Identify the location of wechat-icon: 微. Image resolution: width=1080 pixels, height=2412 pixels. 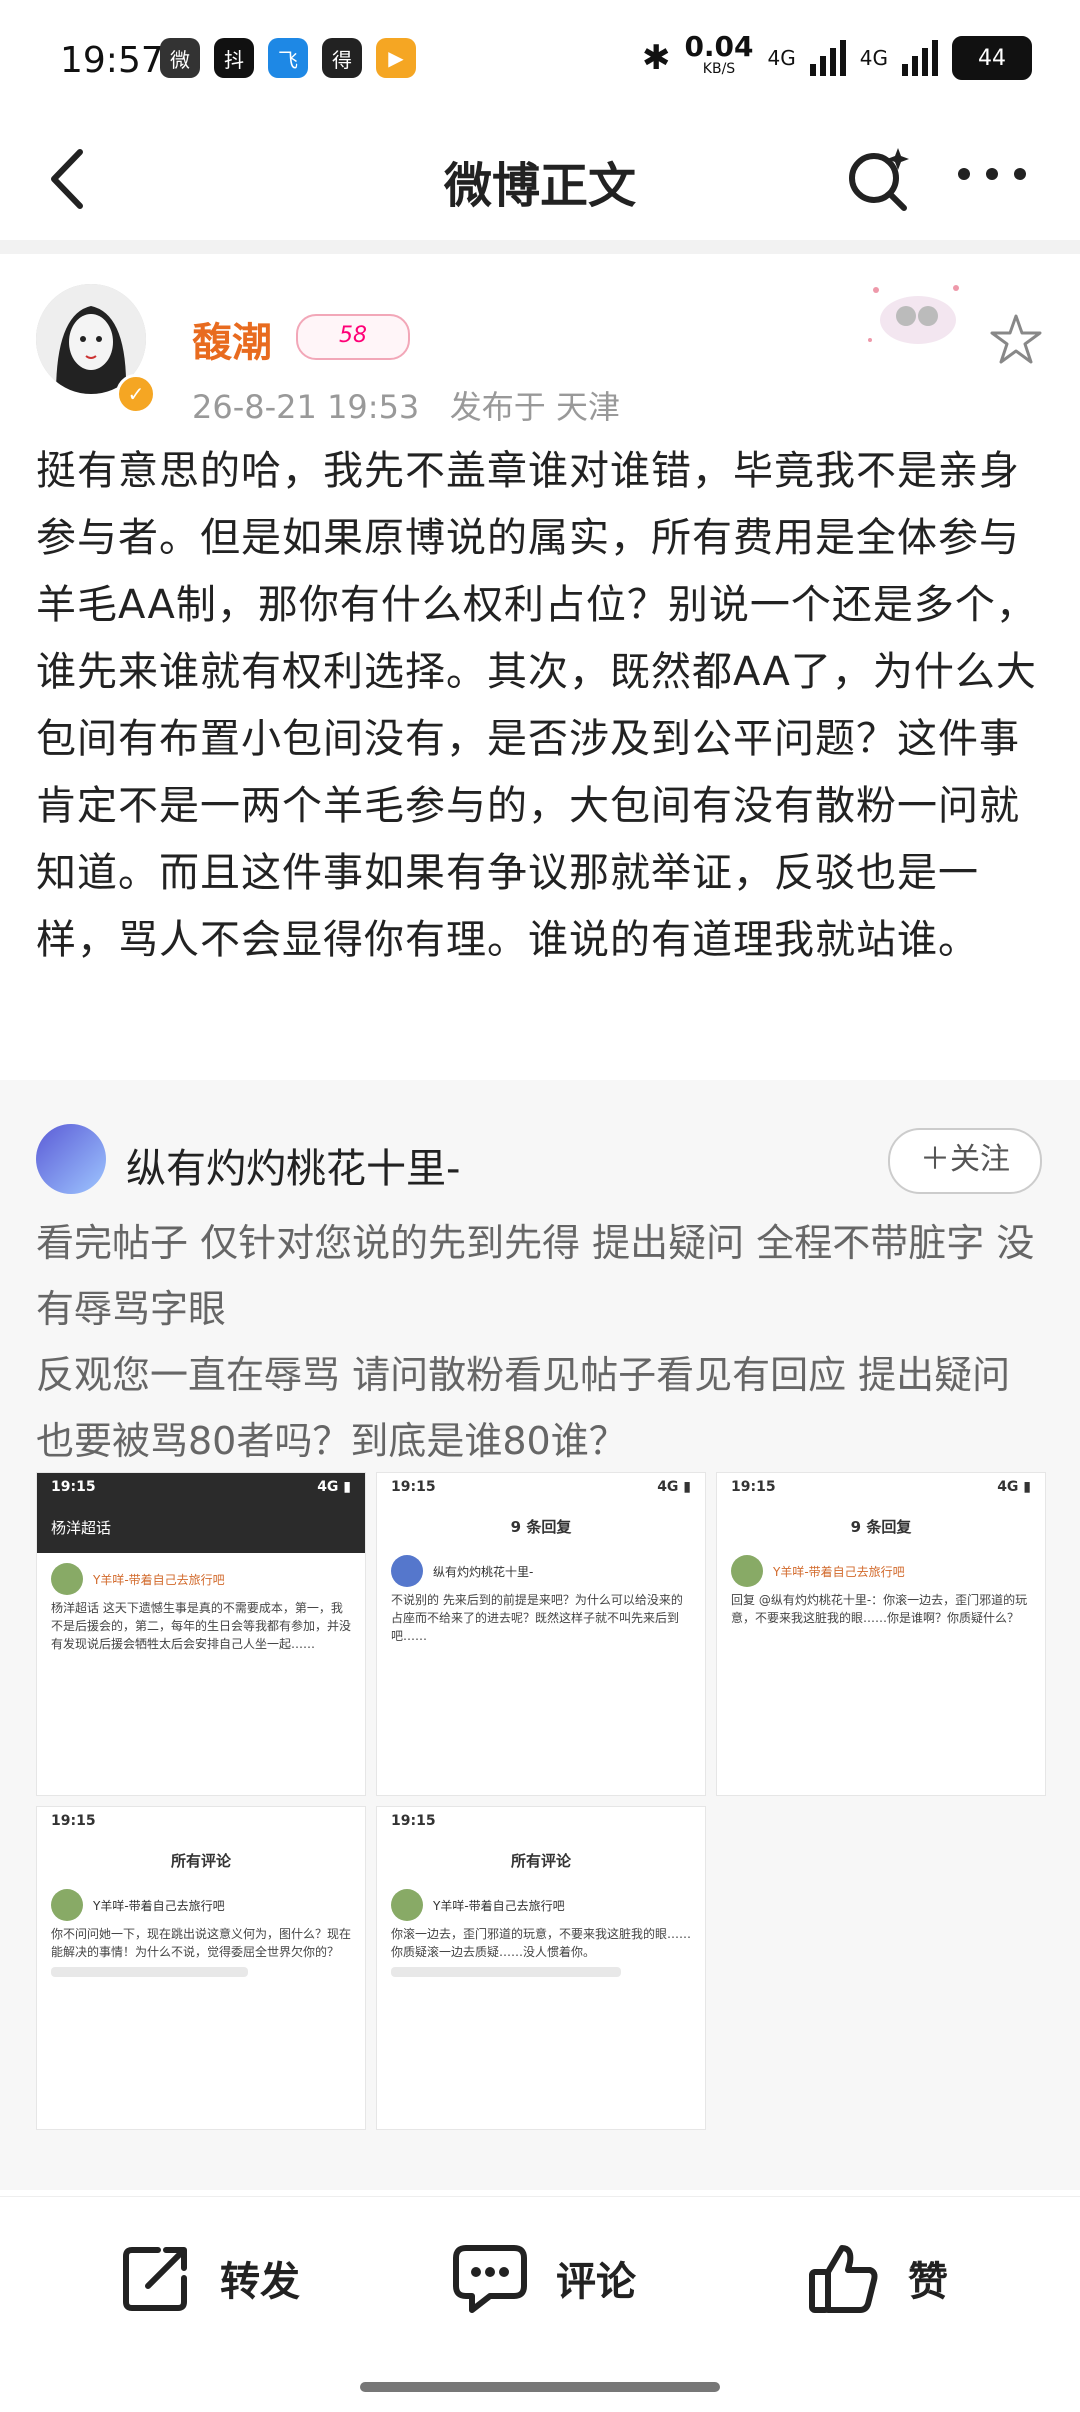
(180, 58).